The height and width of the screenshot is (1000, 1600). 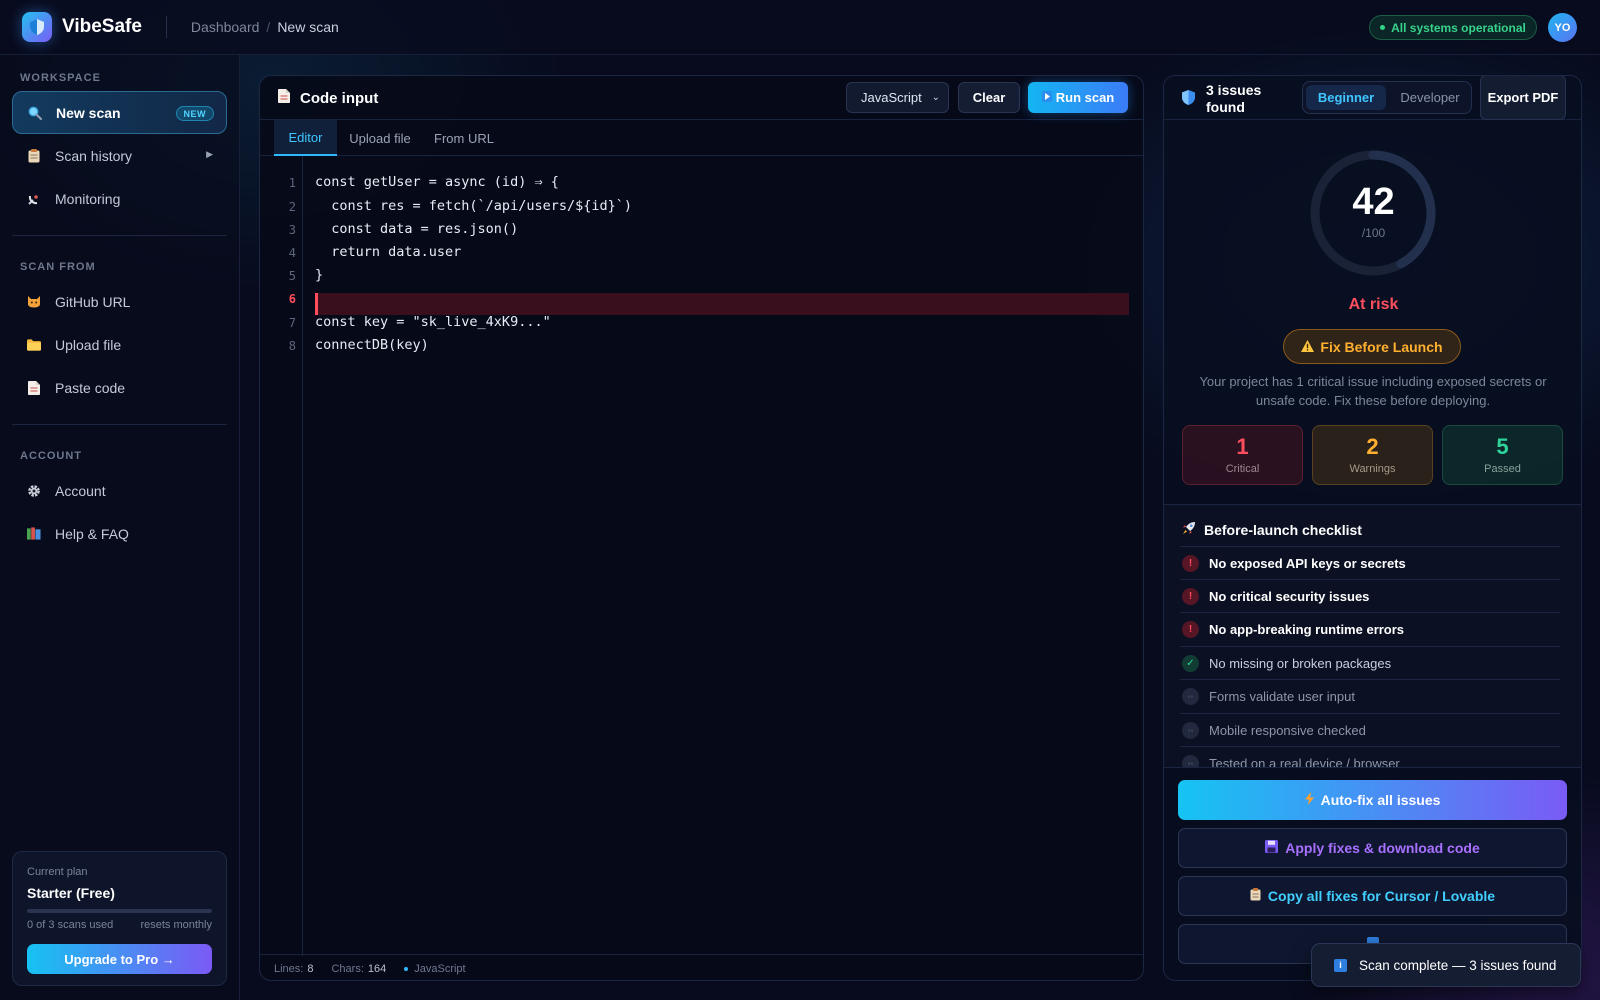 I want to click on checklist-item: ✓ No missing or broken packages, so click(x=1370, y=663).